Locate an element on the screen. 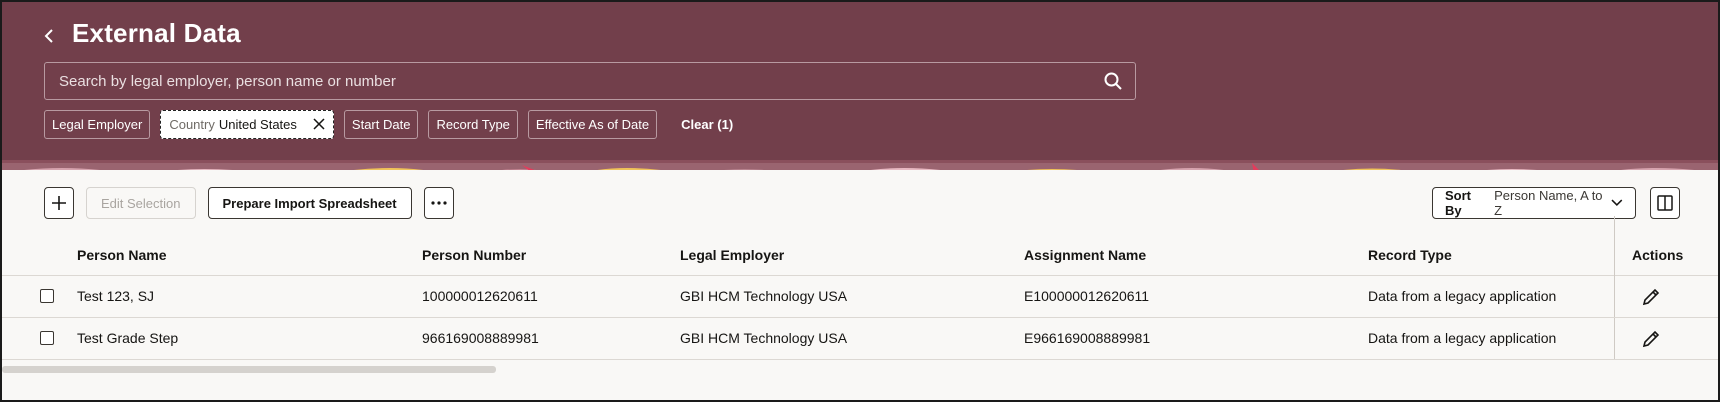  column-header-person-number: Person Number is located at coordinates (474, 255).